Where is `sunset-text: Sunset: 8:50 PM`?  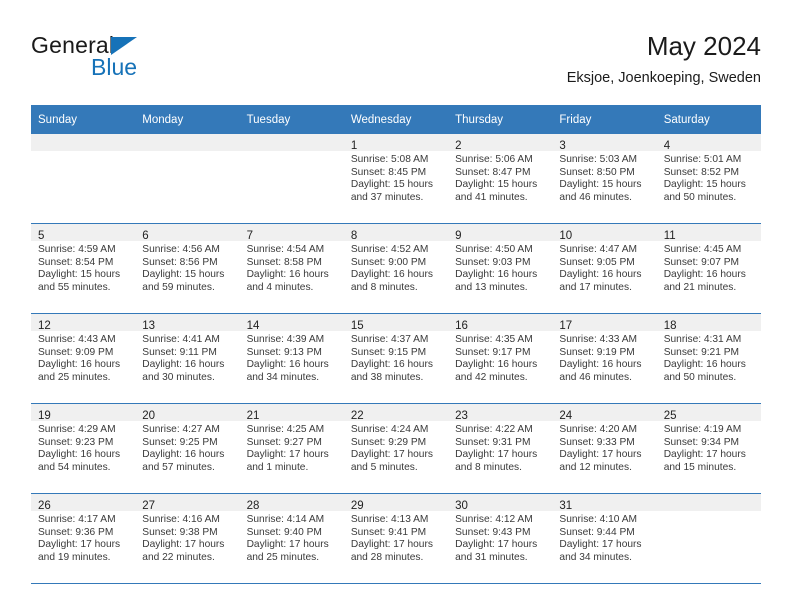
sunset-text: Sunset: 8:50 PM is located at coordinates (597, 172).